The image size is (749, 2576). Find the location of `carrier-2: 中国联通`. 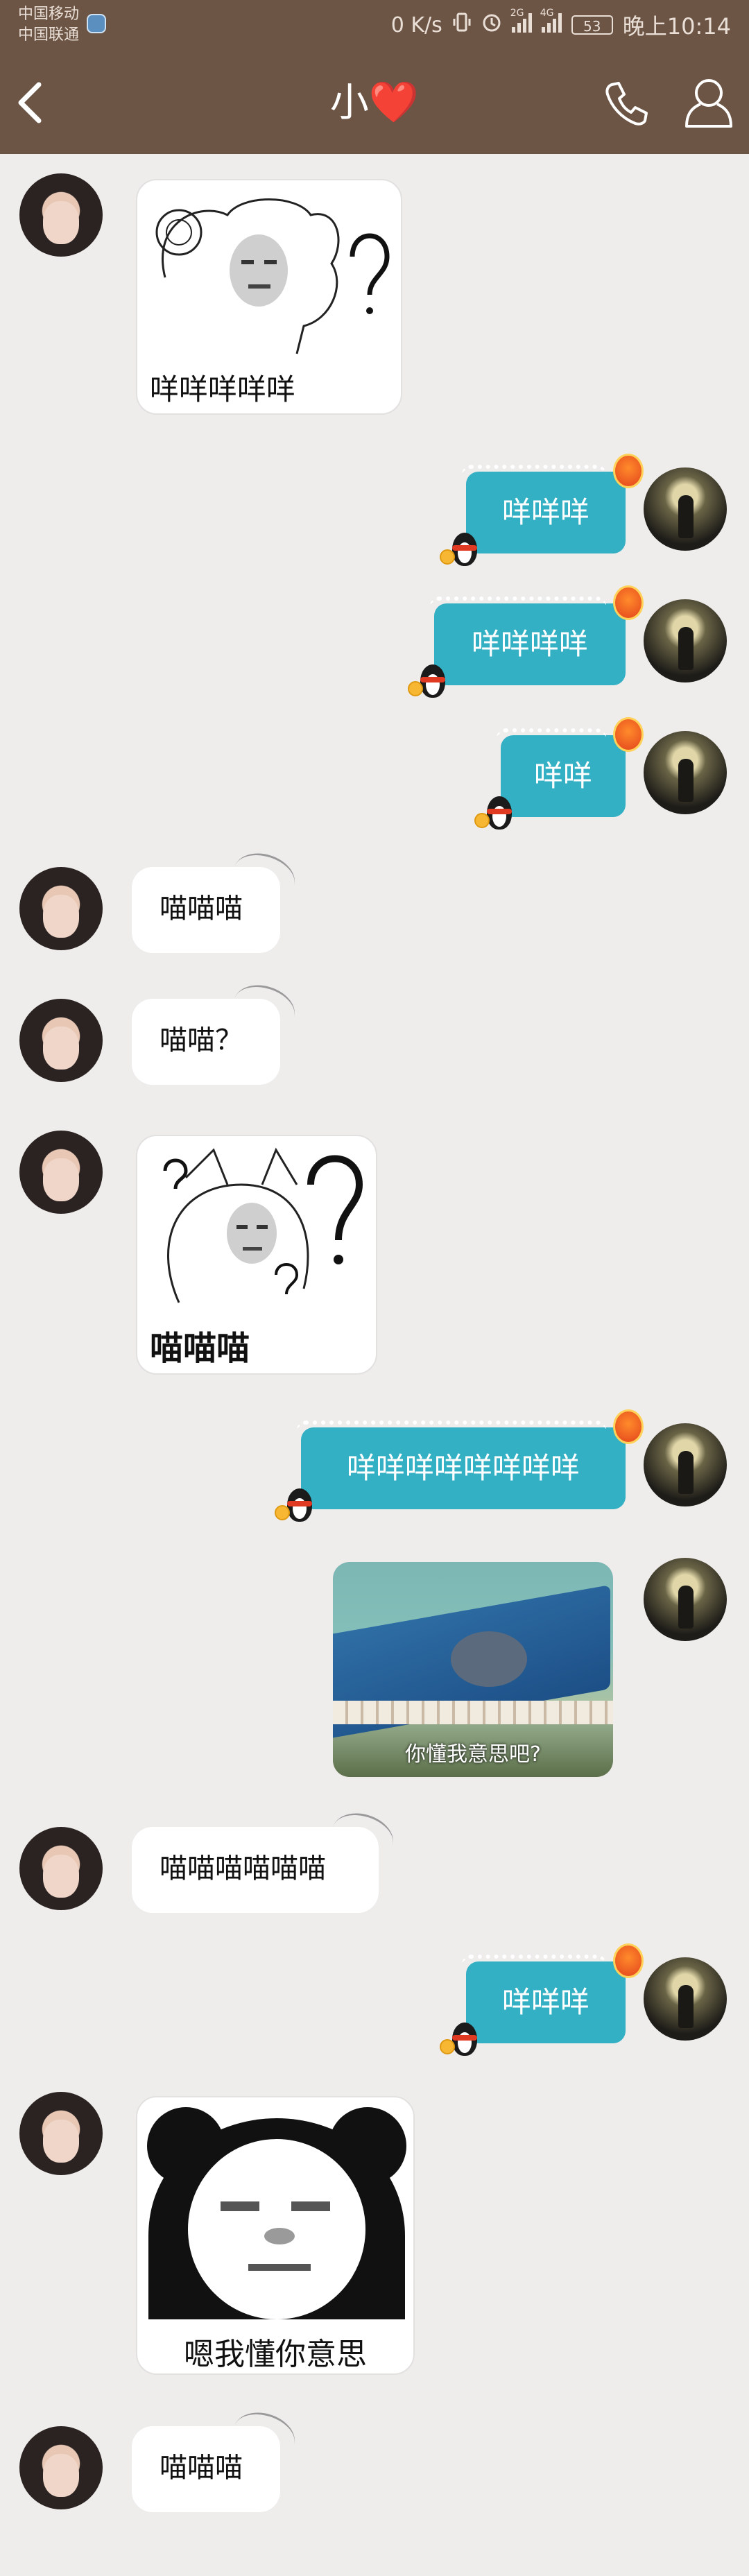

carrier-2: 中国联通 is located at coordinates (49, 35).